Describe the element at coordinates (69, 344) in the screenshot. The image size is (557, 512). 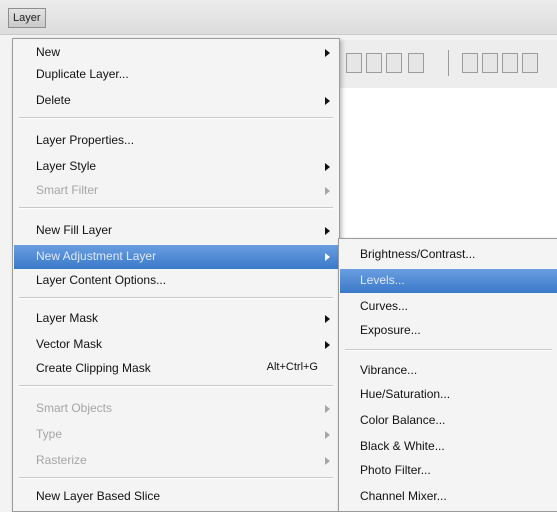
I see `menu-item-label: Vector Mask` at that location.